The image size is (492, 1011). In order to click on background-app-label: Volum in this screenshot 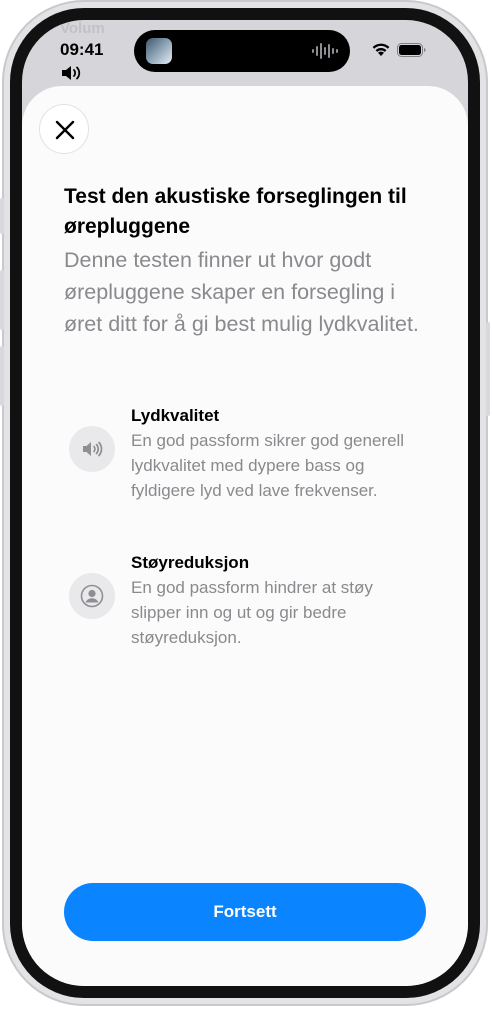, I will do `click(82, 28)`.